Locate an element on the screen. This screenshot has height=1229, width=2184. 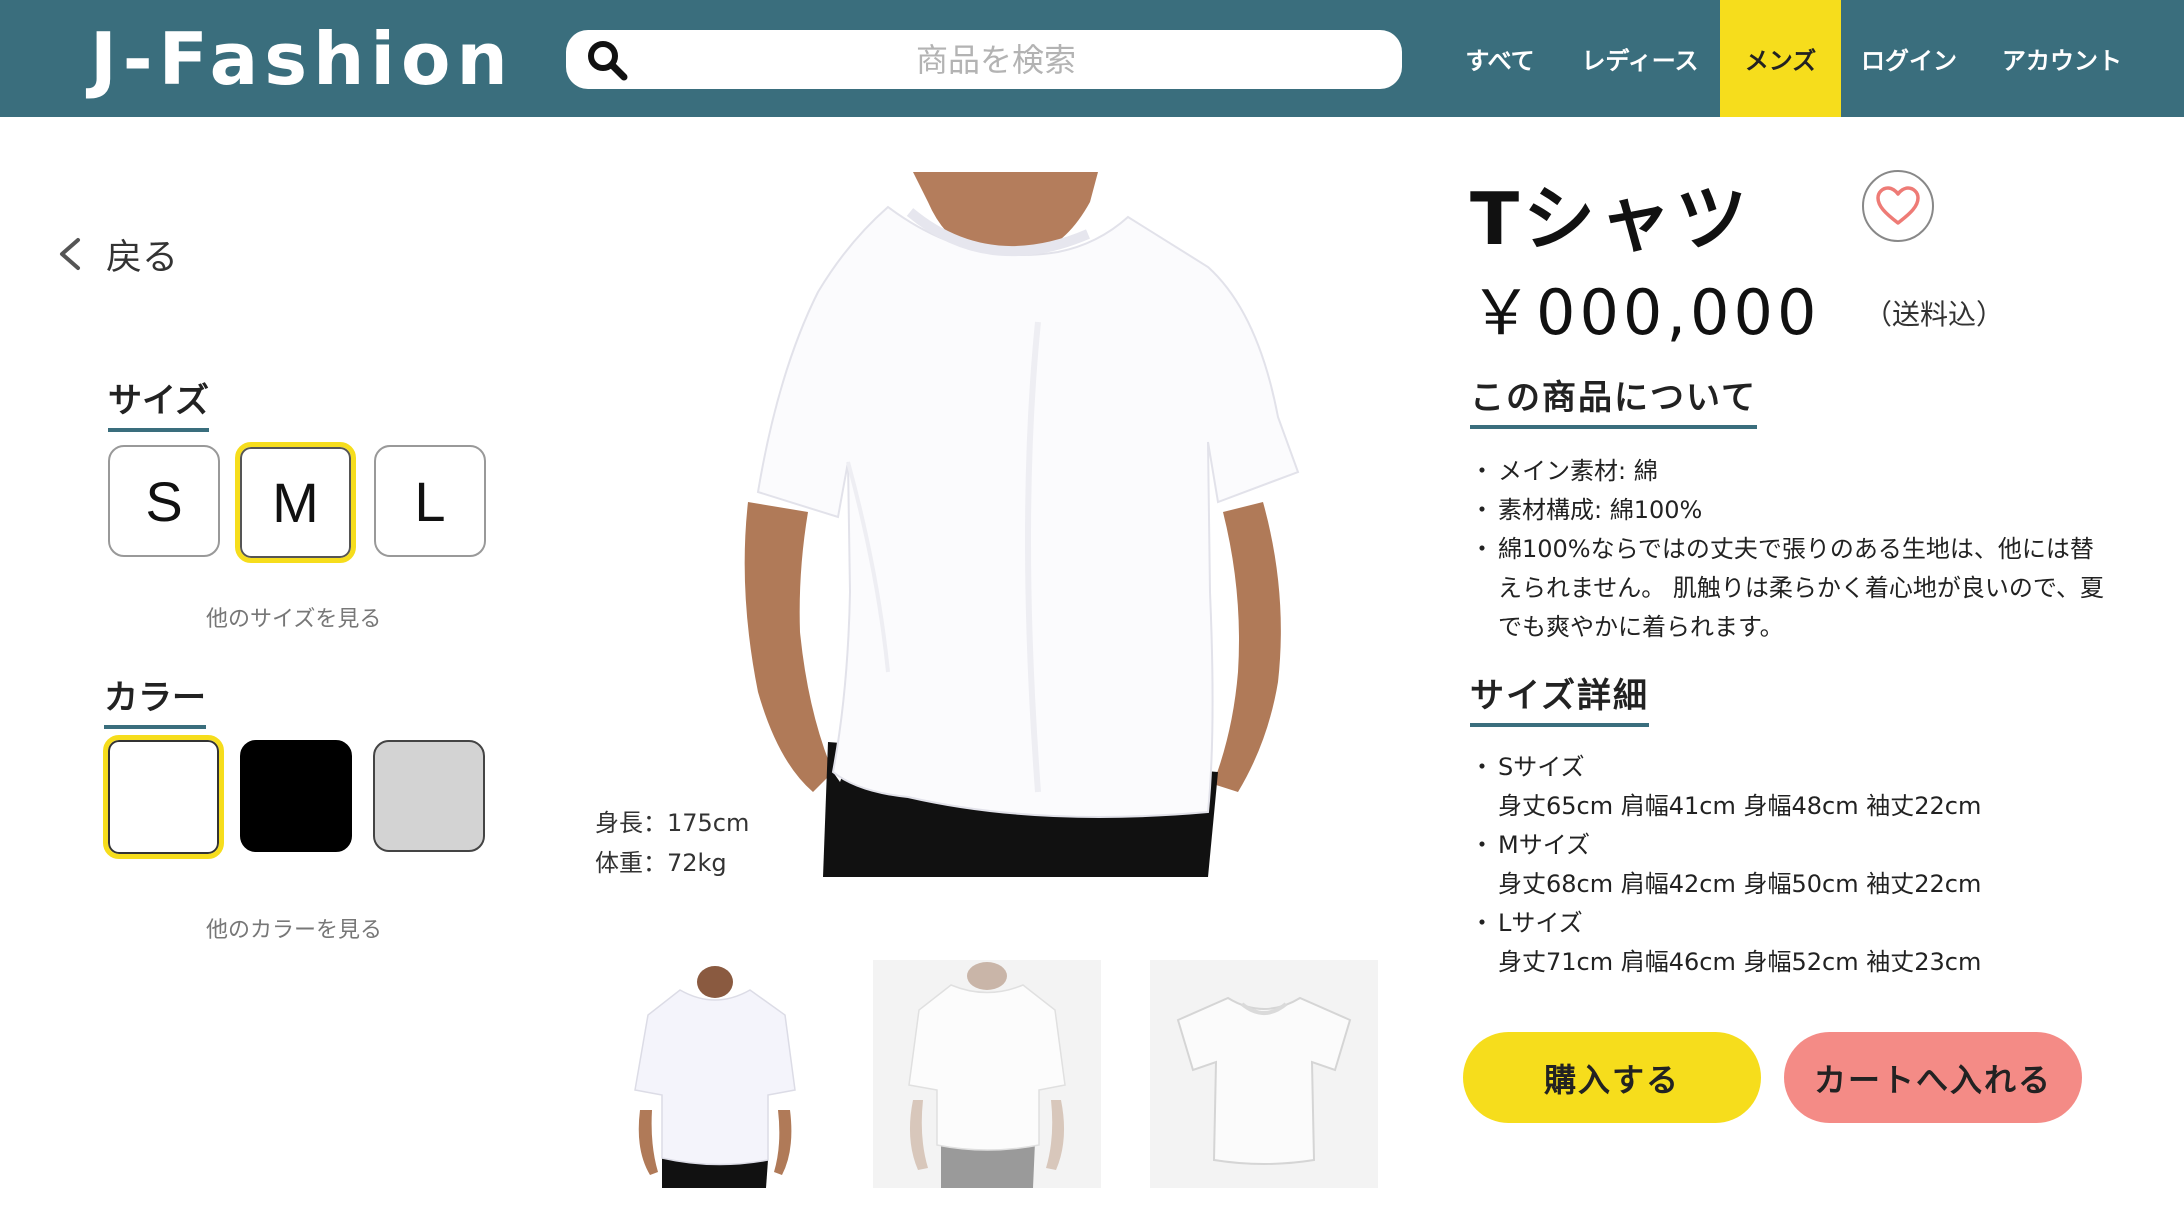
thumbnail-flat is located at coordinates (1264, 1074).